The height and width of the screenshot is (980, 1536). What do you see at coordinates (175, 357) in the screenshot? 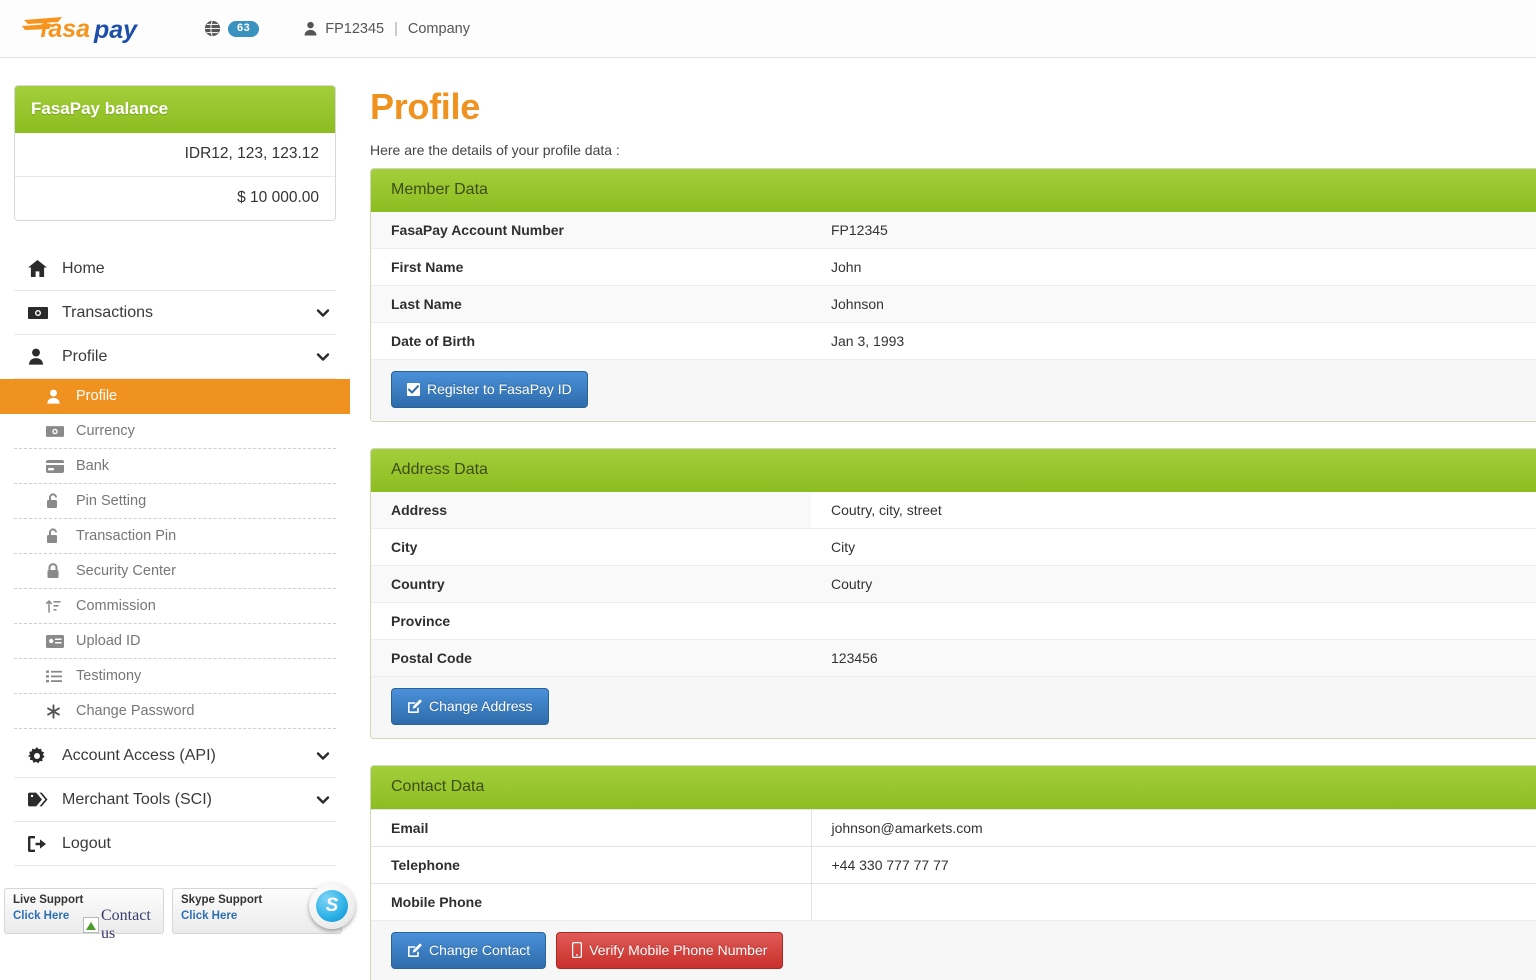
I see `sidebar-item-profile: Profile` at bounding box center [175, 357].